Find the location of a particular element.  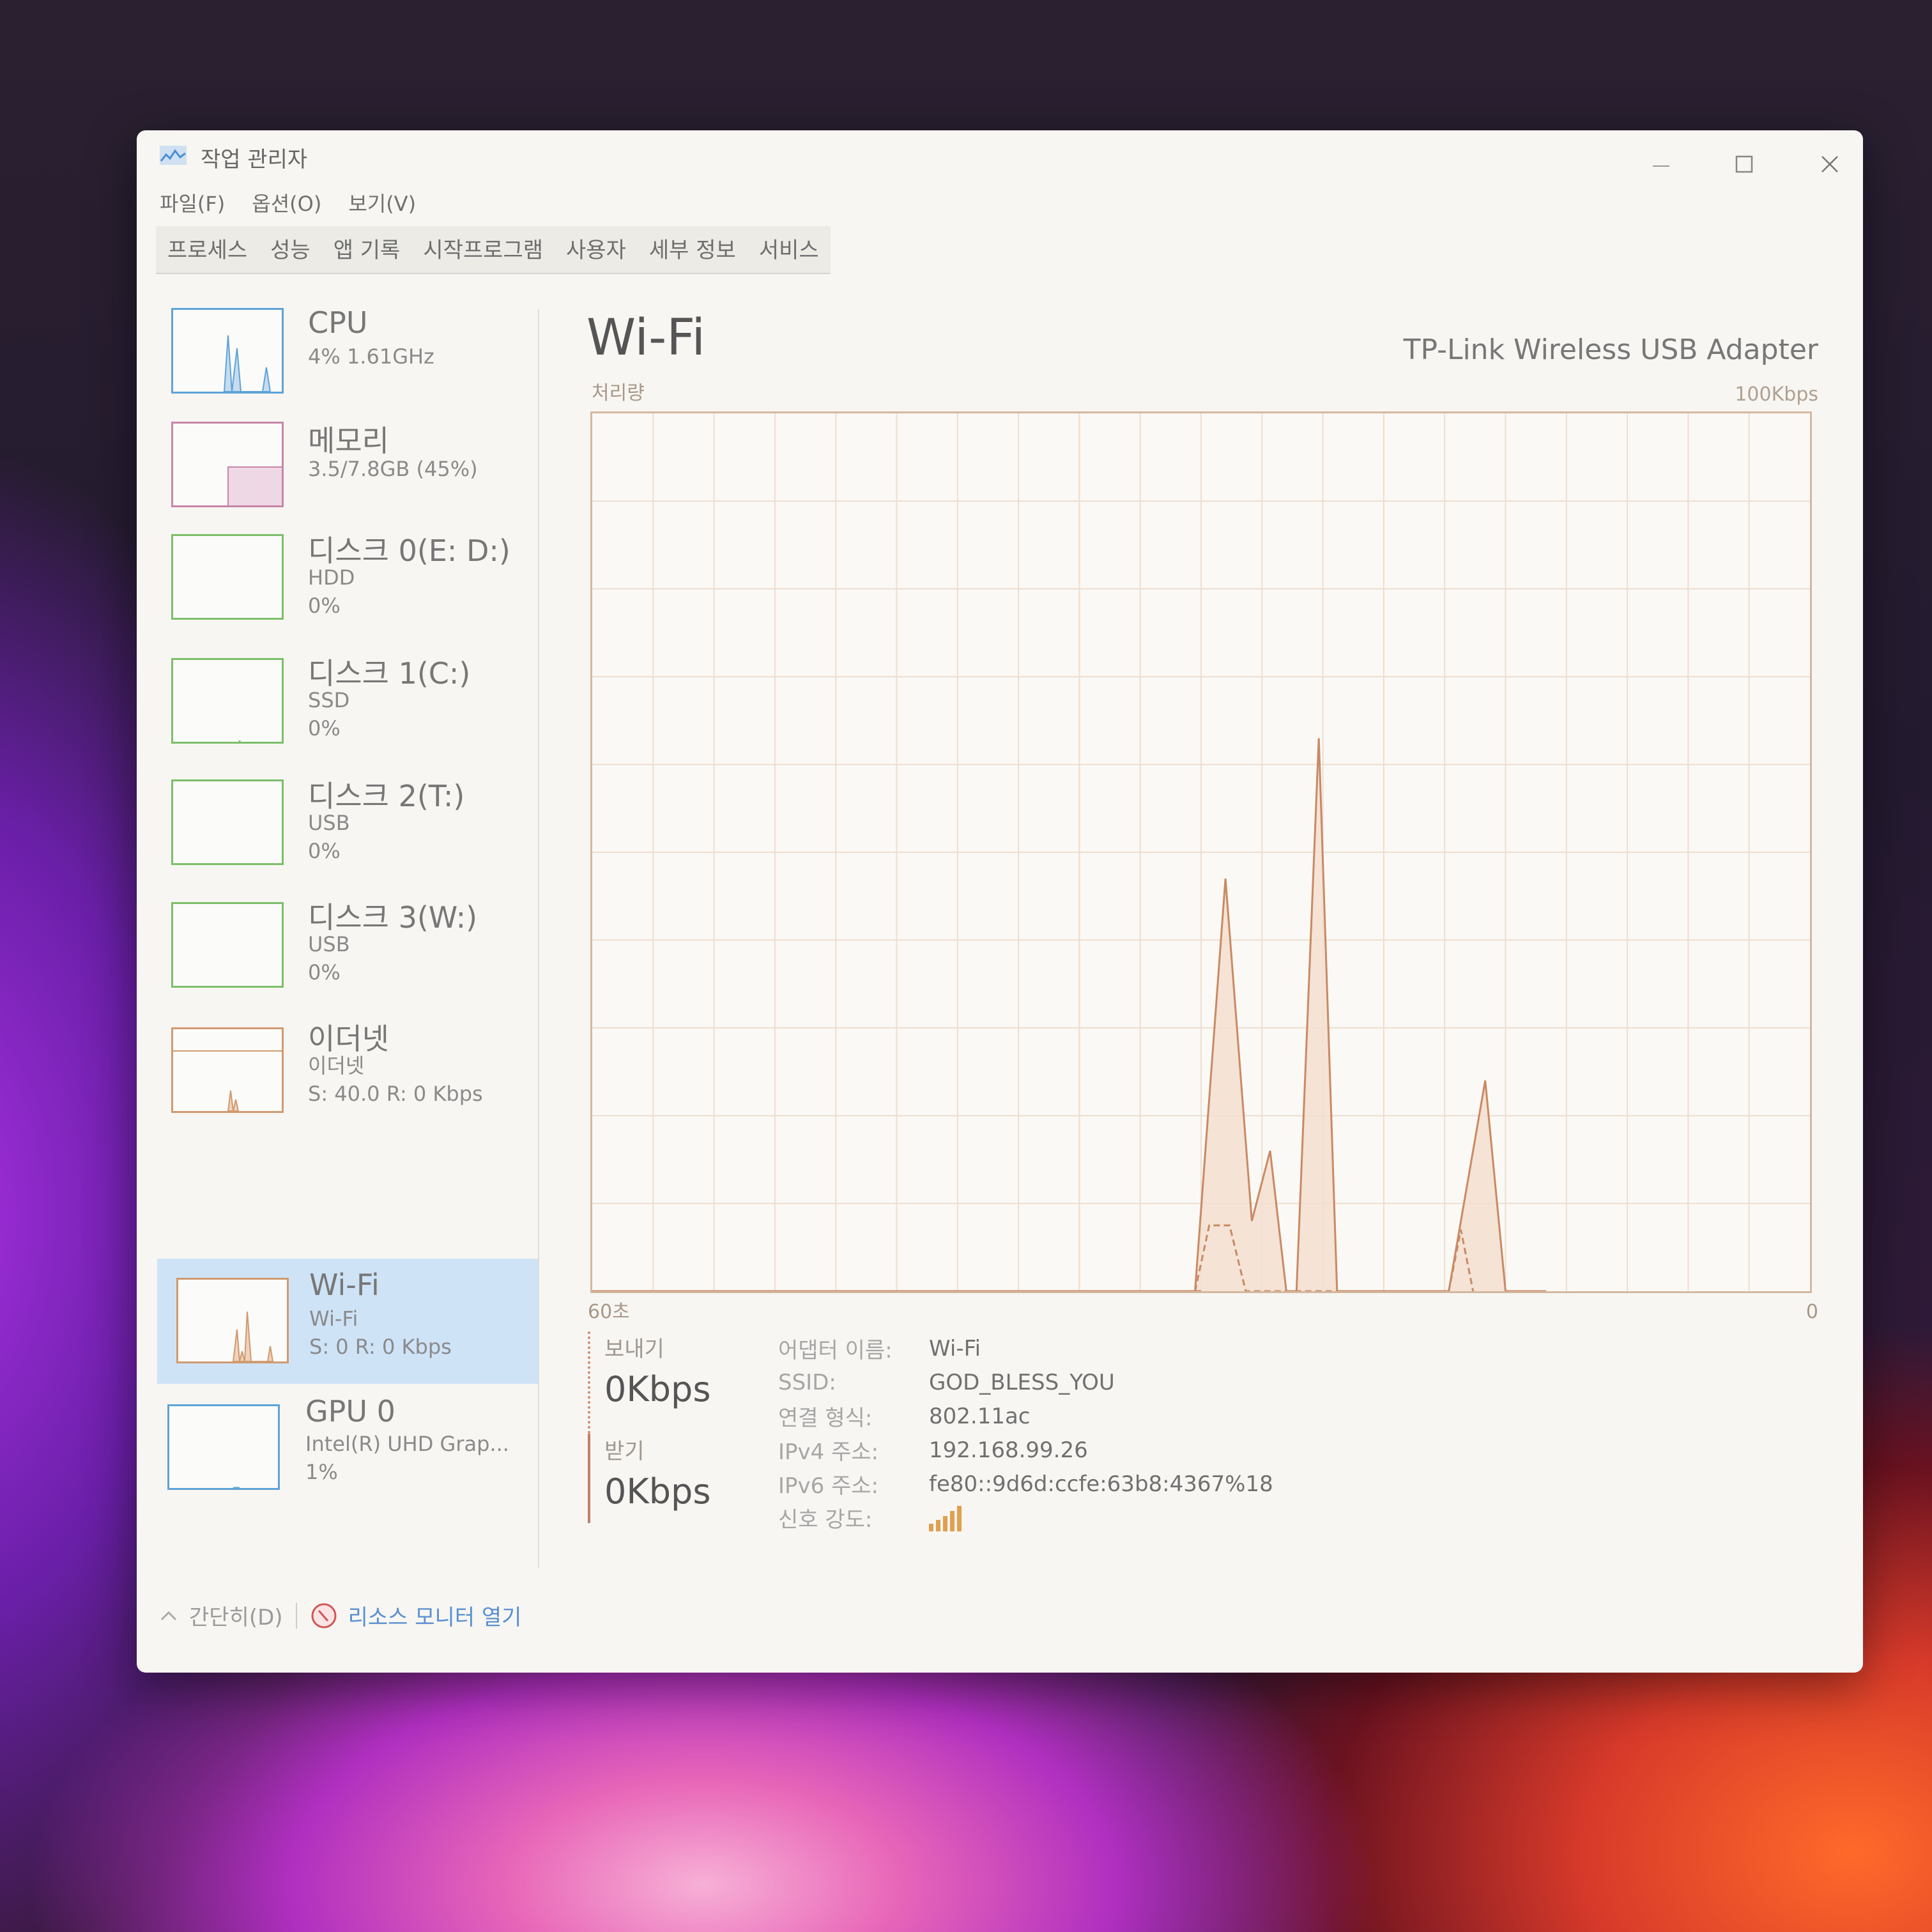

sidebar-item-detail: Wi-Fi is located at coordinates (333, 1319).